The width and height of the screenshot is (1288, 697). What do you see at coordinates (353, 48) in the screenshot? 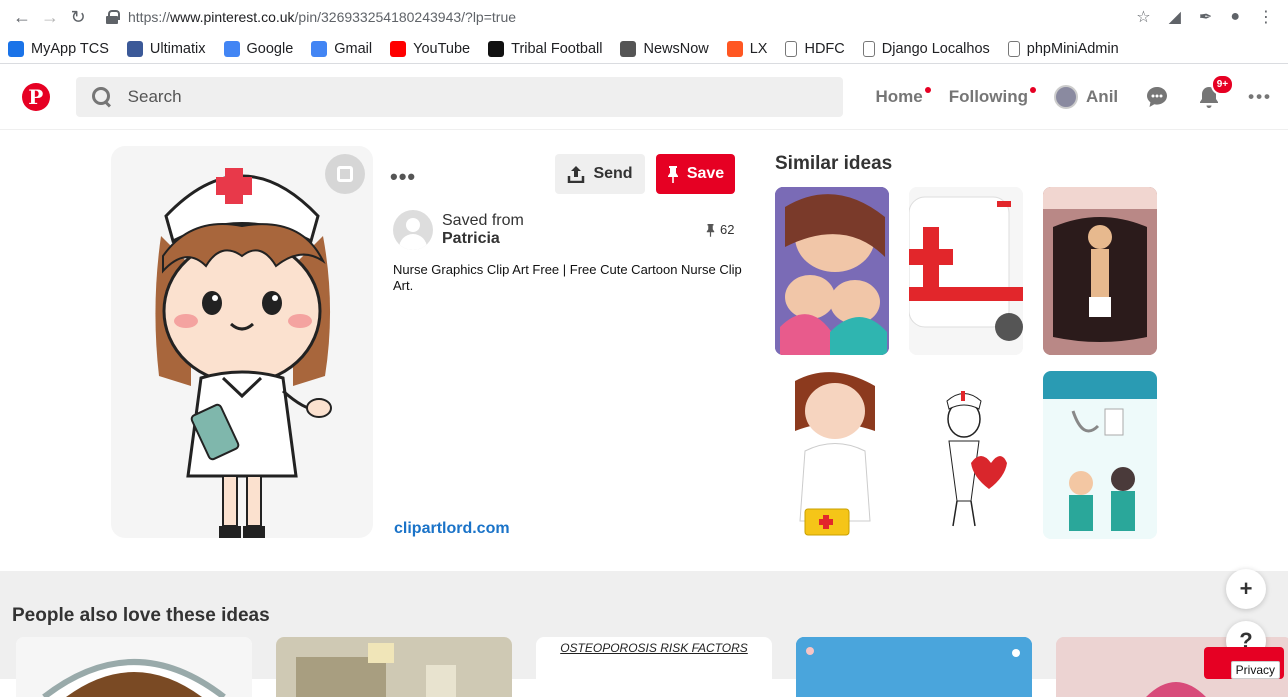
I see `bookmark-label: Gmail` at bounding box center [353, 48].